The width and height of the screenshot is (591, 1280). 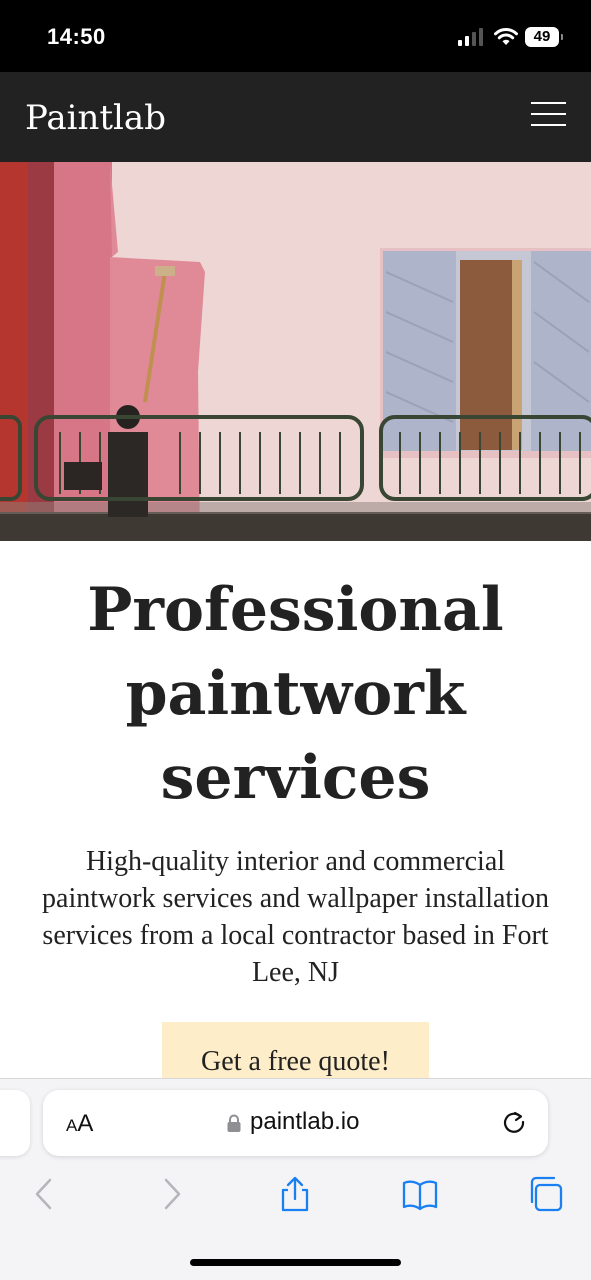 What do you see at coordinates (295, 117) in the screenshot?
I see `site-header: Paintlab` at bounding box center [295, 117].